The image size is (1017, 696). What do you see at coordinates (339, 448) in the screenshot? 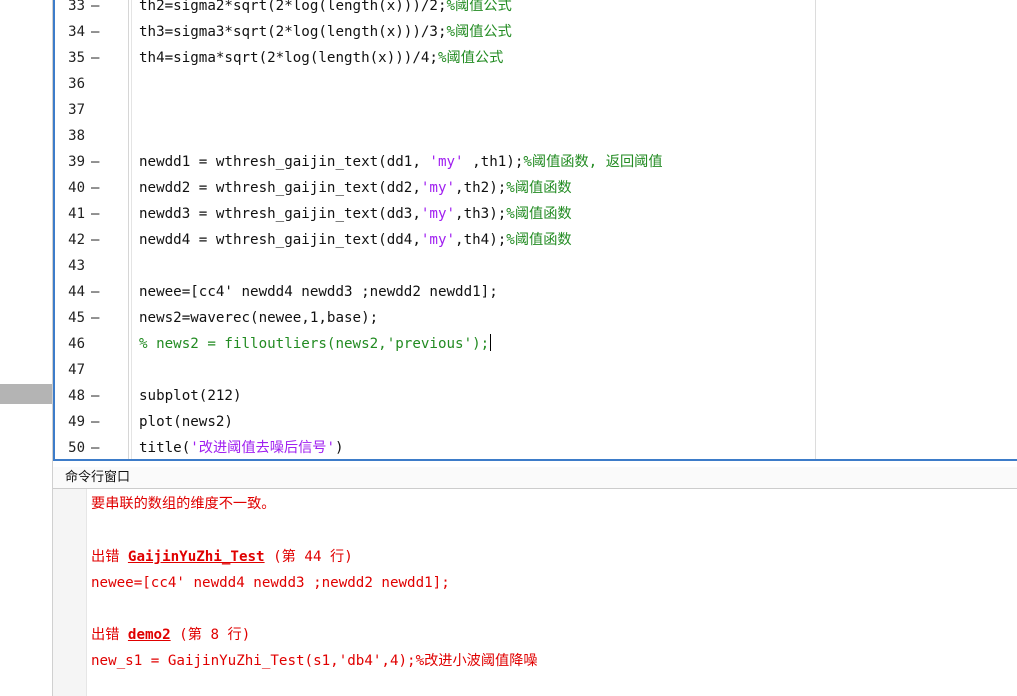
I see `code-token: )` at bounding box center [339, 448].